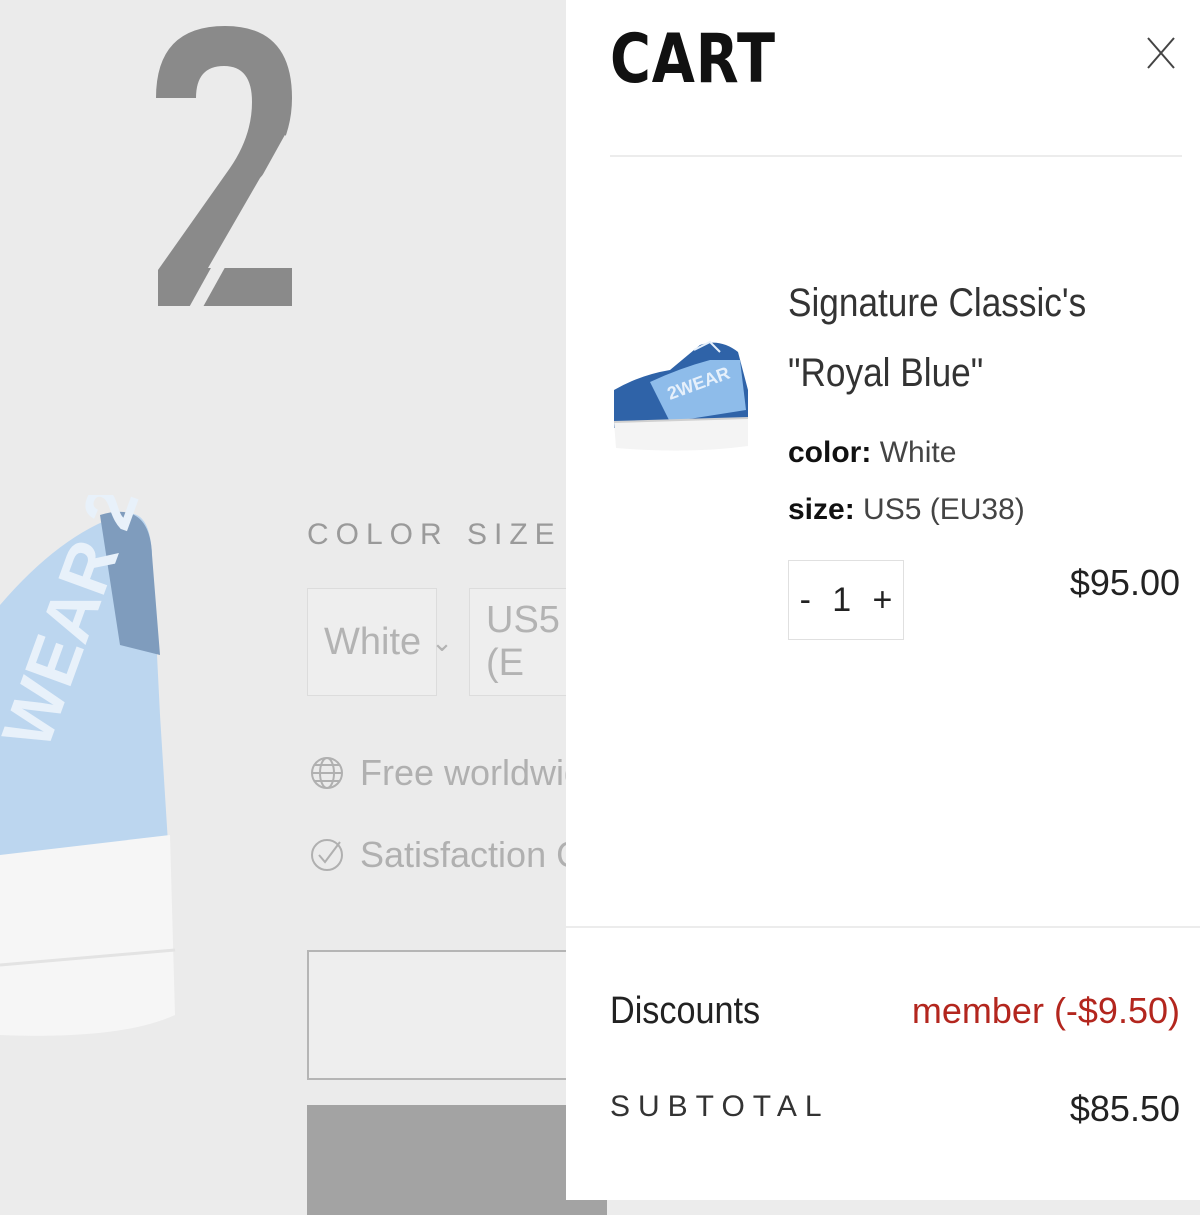  What do you see at coordinates (918, 452) in the screenshot?
I see `color-attr-value: White` at bounding box center [918, 452].